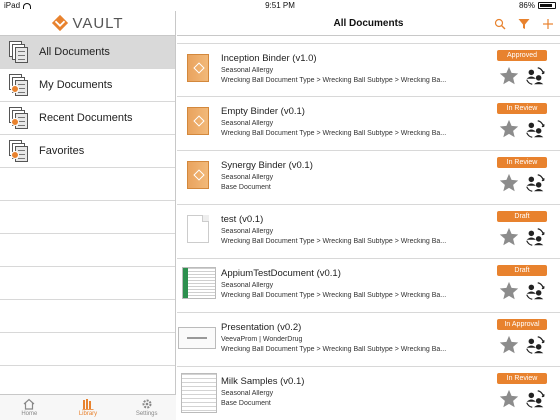  I want to click on sidebar-item-label: My Documents, so click(76, 85).